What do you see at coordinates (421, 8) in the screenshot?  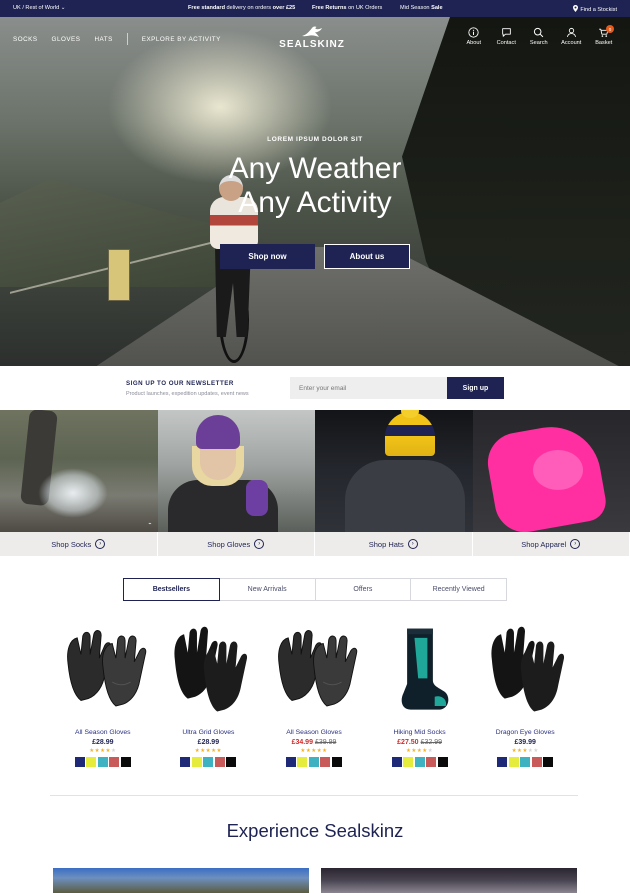 I see `sale-message: Mid Season Sale` at bounding box center [421, 8].